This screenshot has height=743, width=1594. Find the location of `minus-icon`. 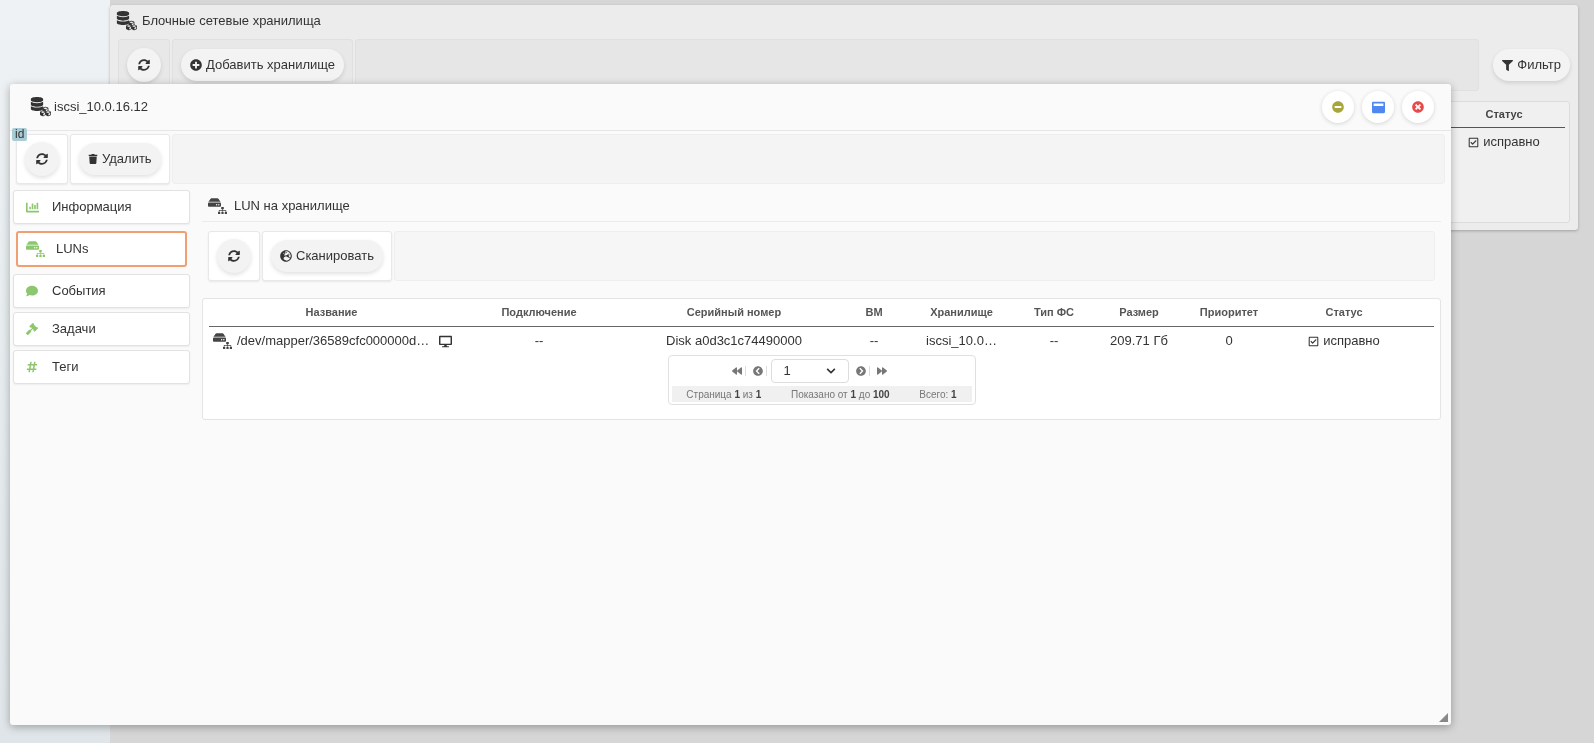

minus-icon is located at coordinates (1338, 107).